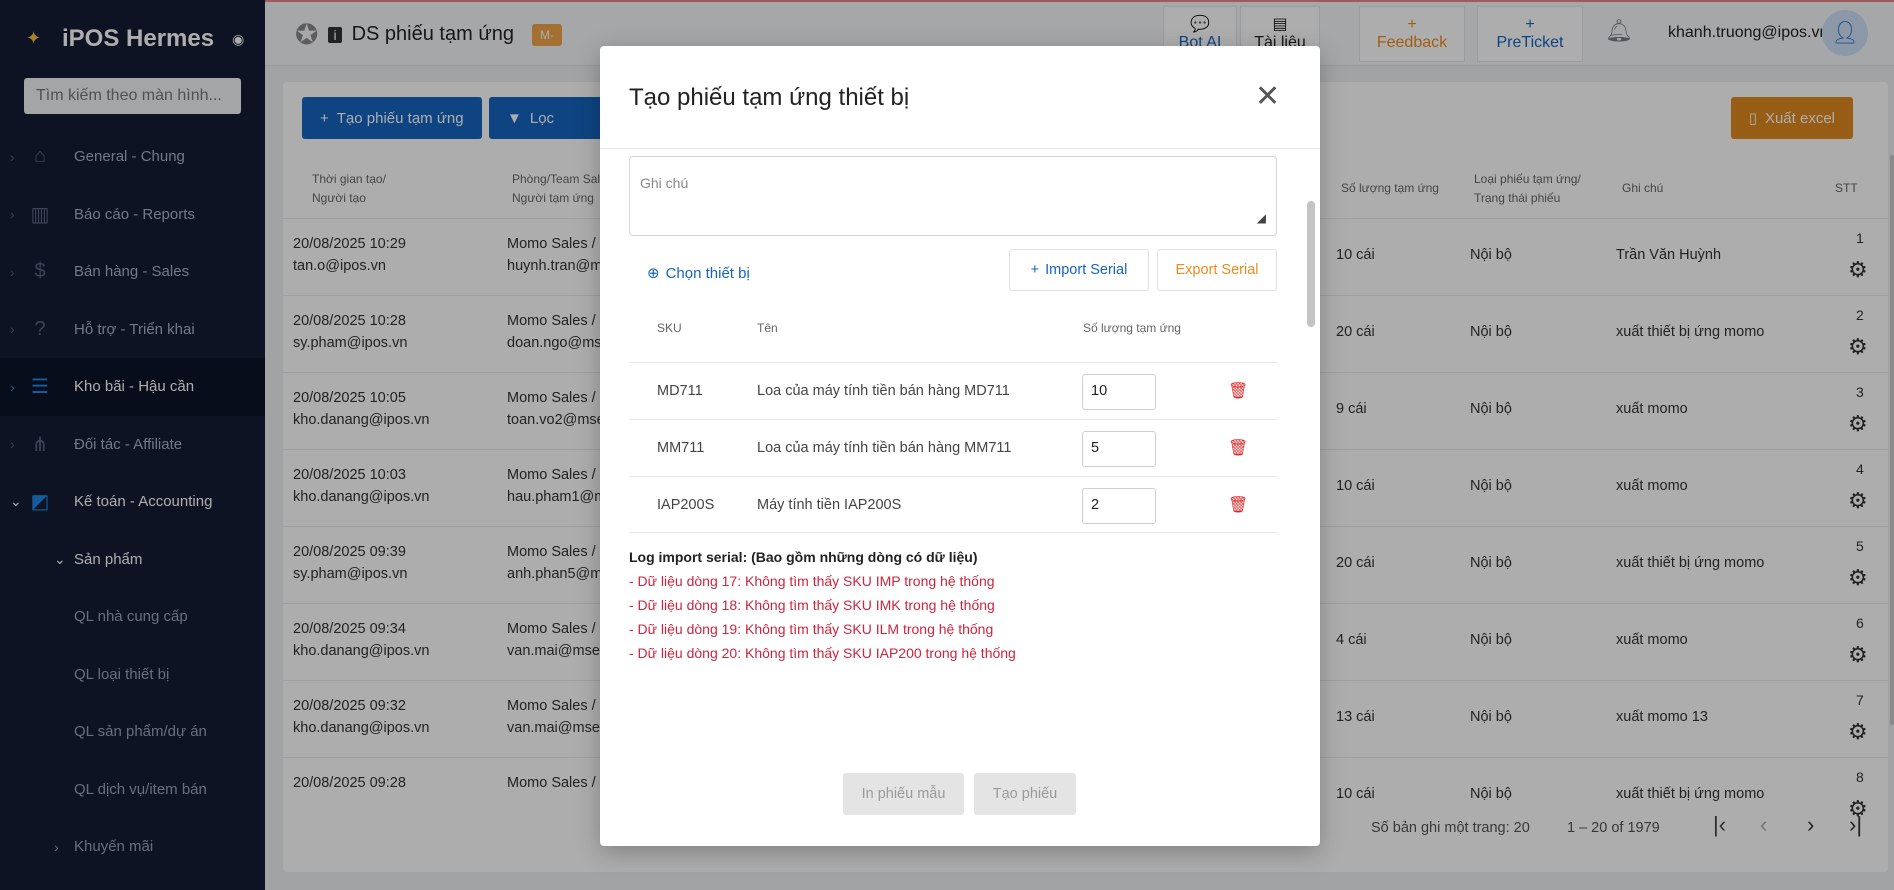  Describe the element at coordinates (707, 273) in the screenshot. I see `choose-device-label: Chọn thiết bị` at that location.